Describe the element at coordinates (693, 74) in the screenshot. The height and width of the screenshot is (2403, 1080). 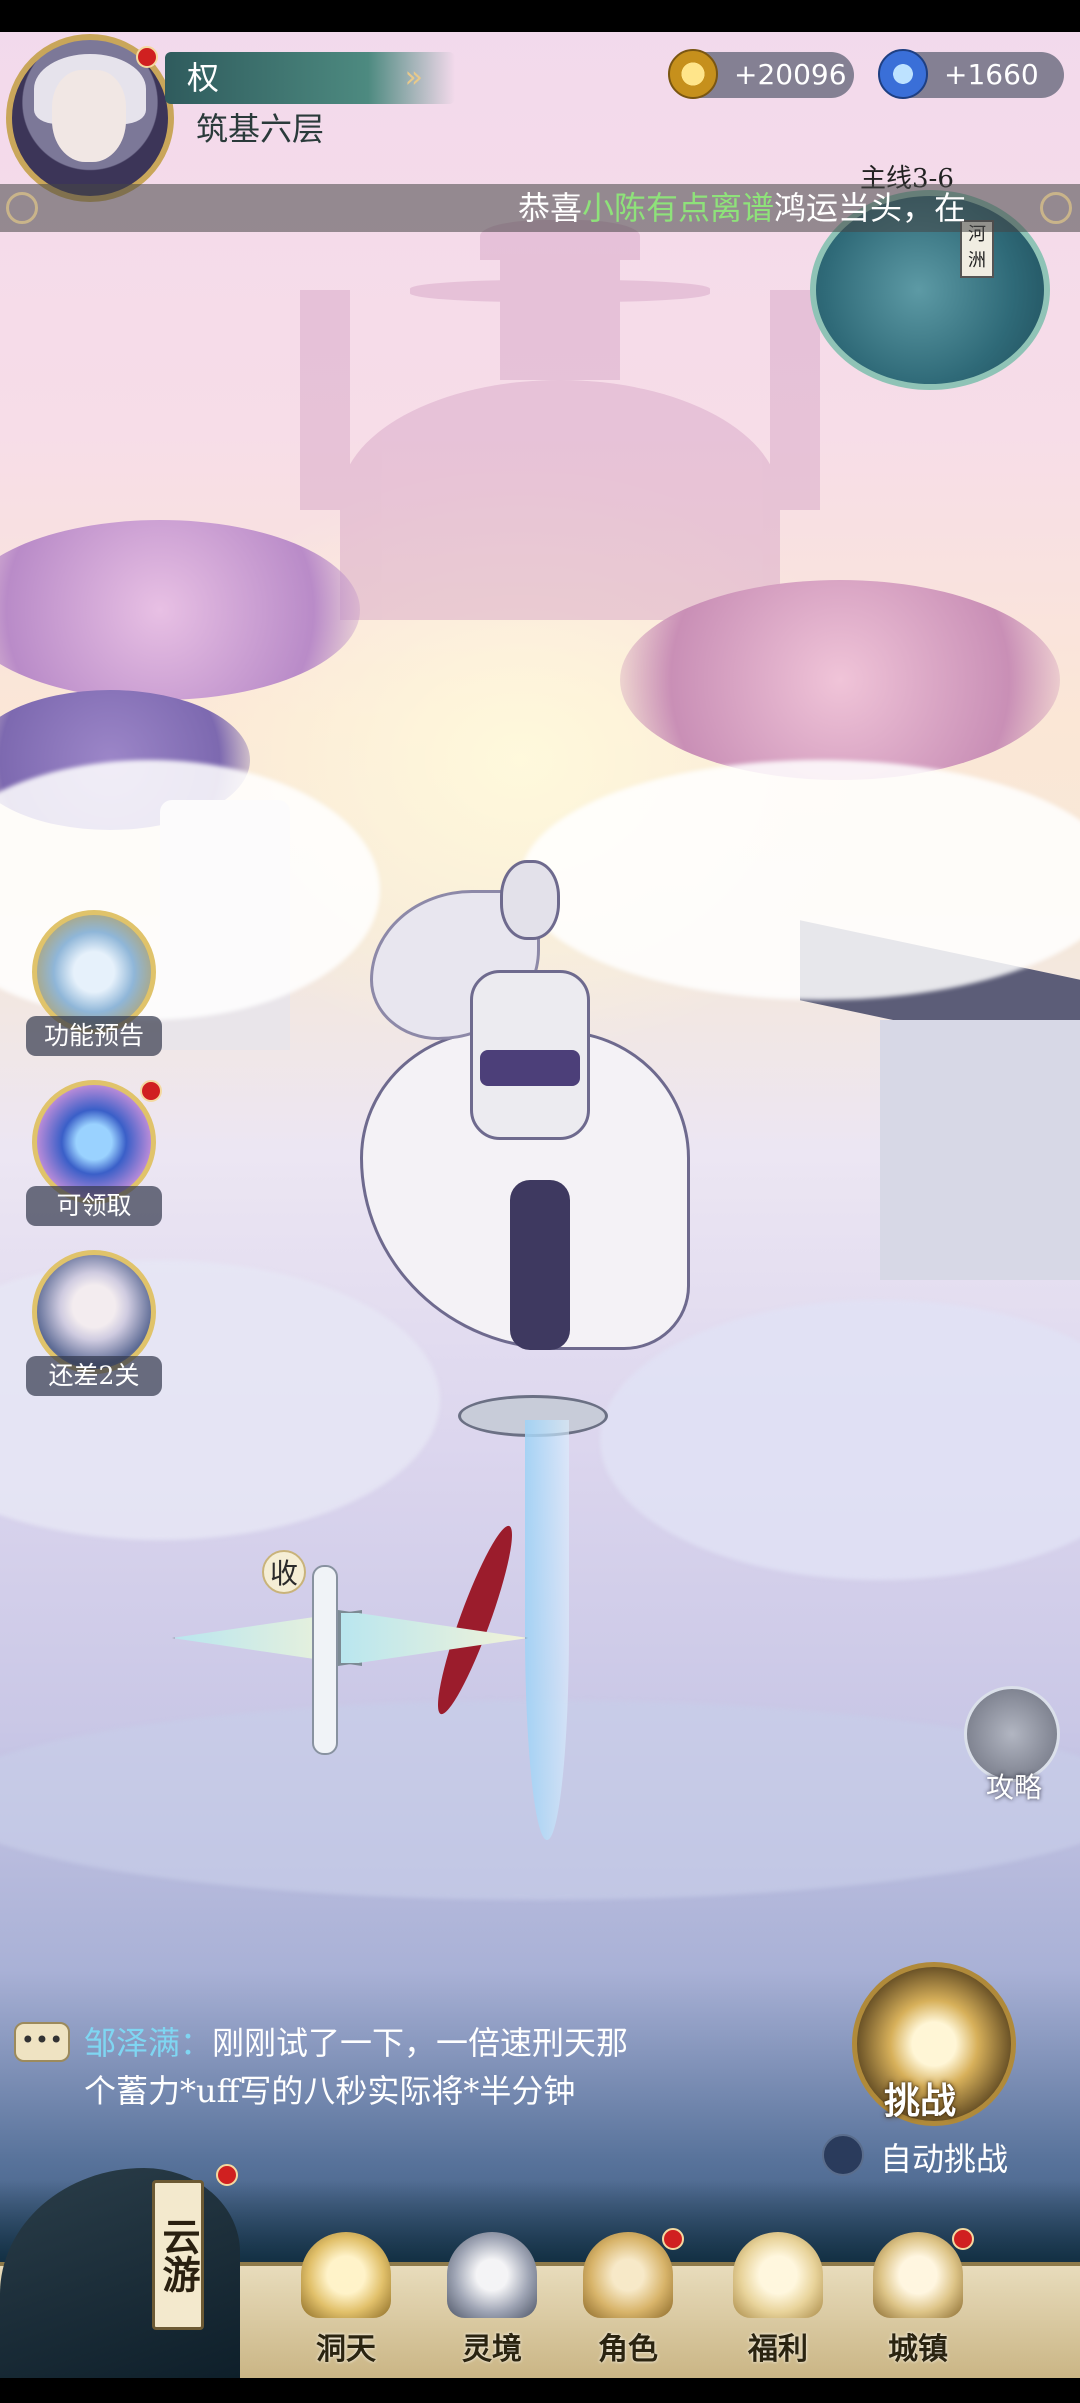
I see `coin-icon` at that location.